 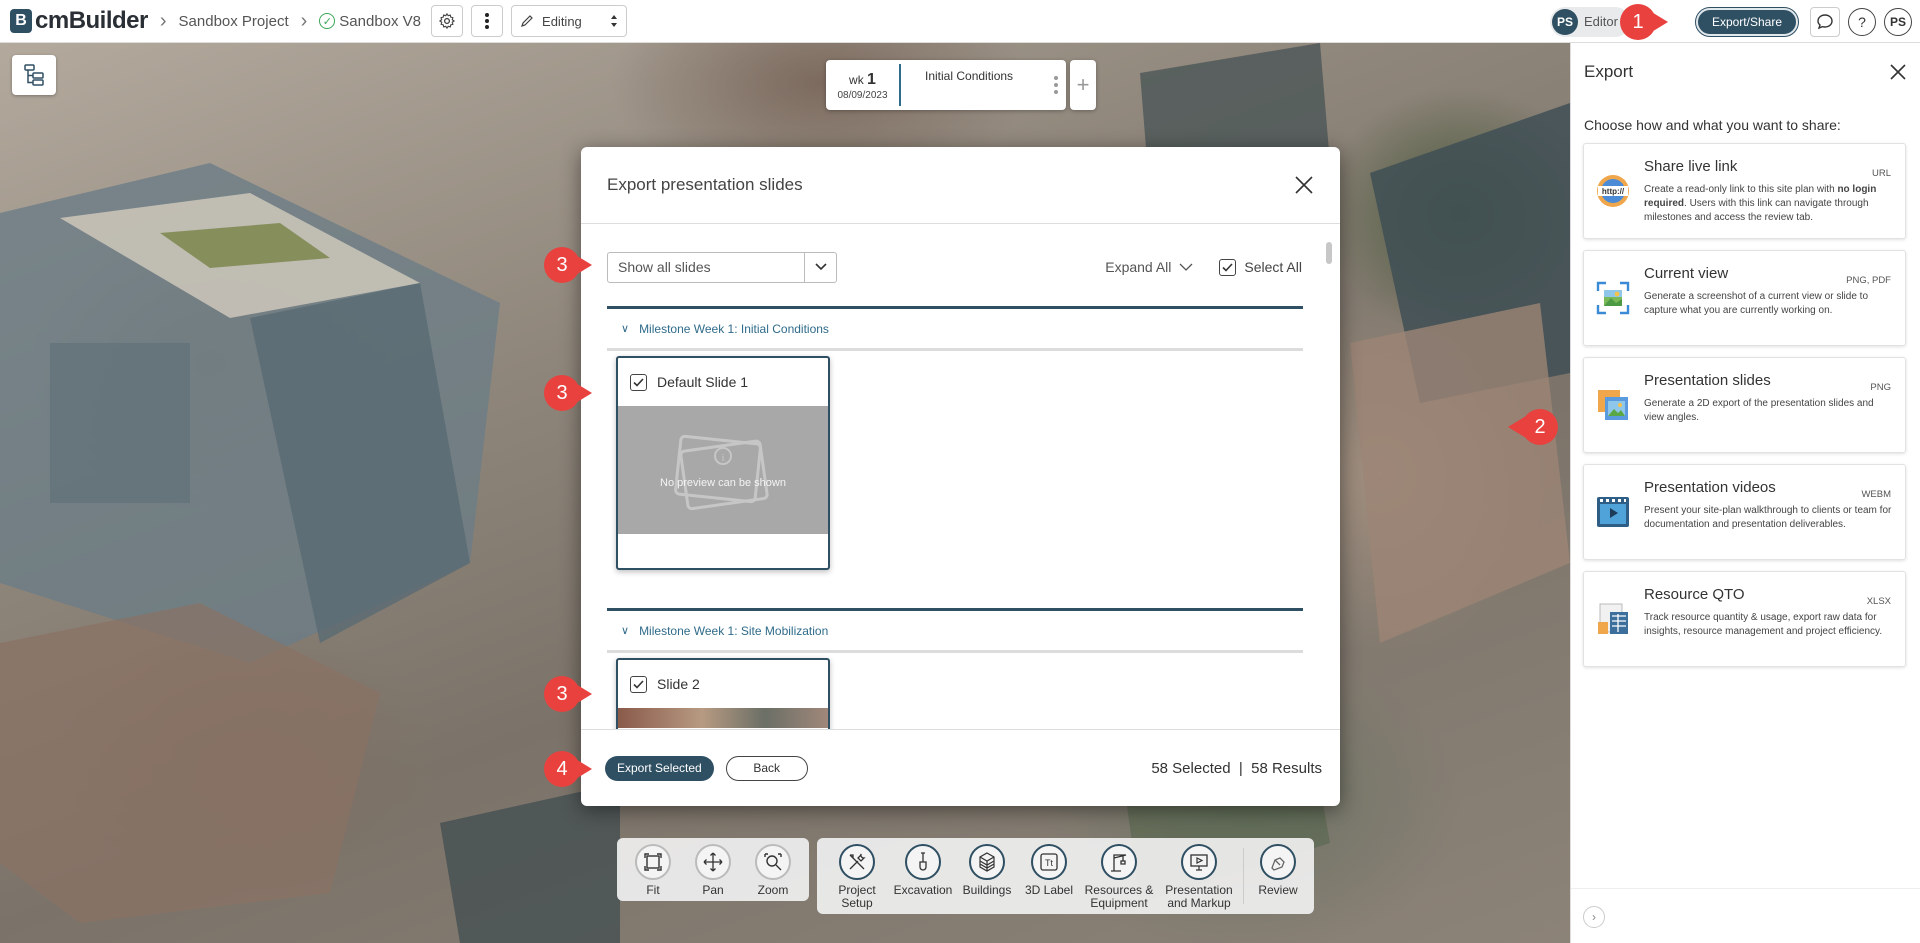 I want to click on format-tag: WEBM, so click(x=1876, y=494).